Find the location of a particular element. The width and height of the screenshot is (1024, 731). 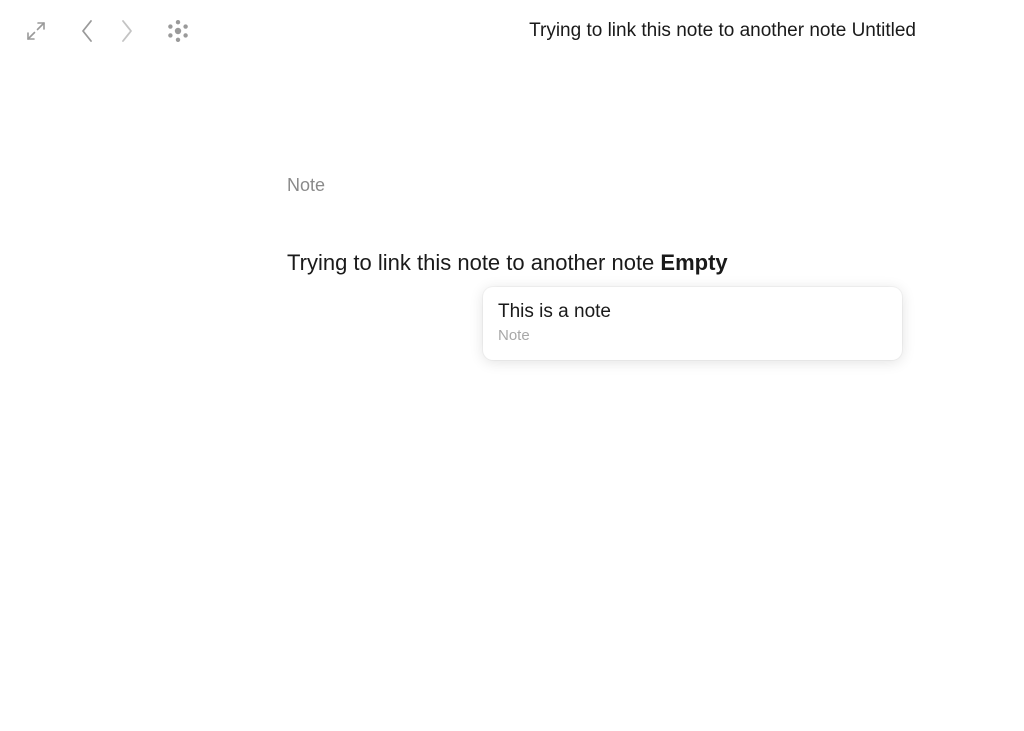

note-type-label: Note is located at coordinates (306, 185).